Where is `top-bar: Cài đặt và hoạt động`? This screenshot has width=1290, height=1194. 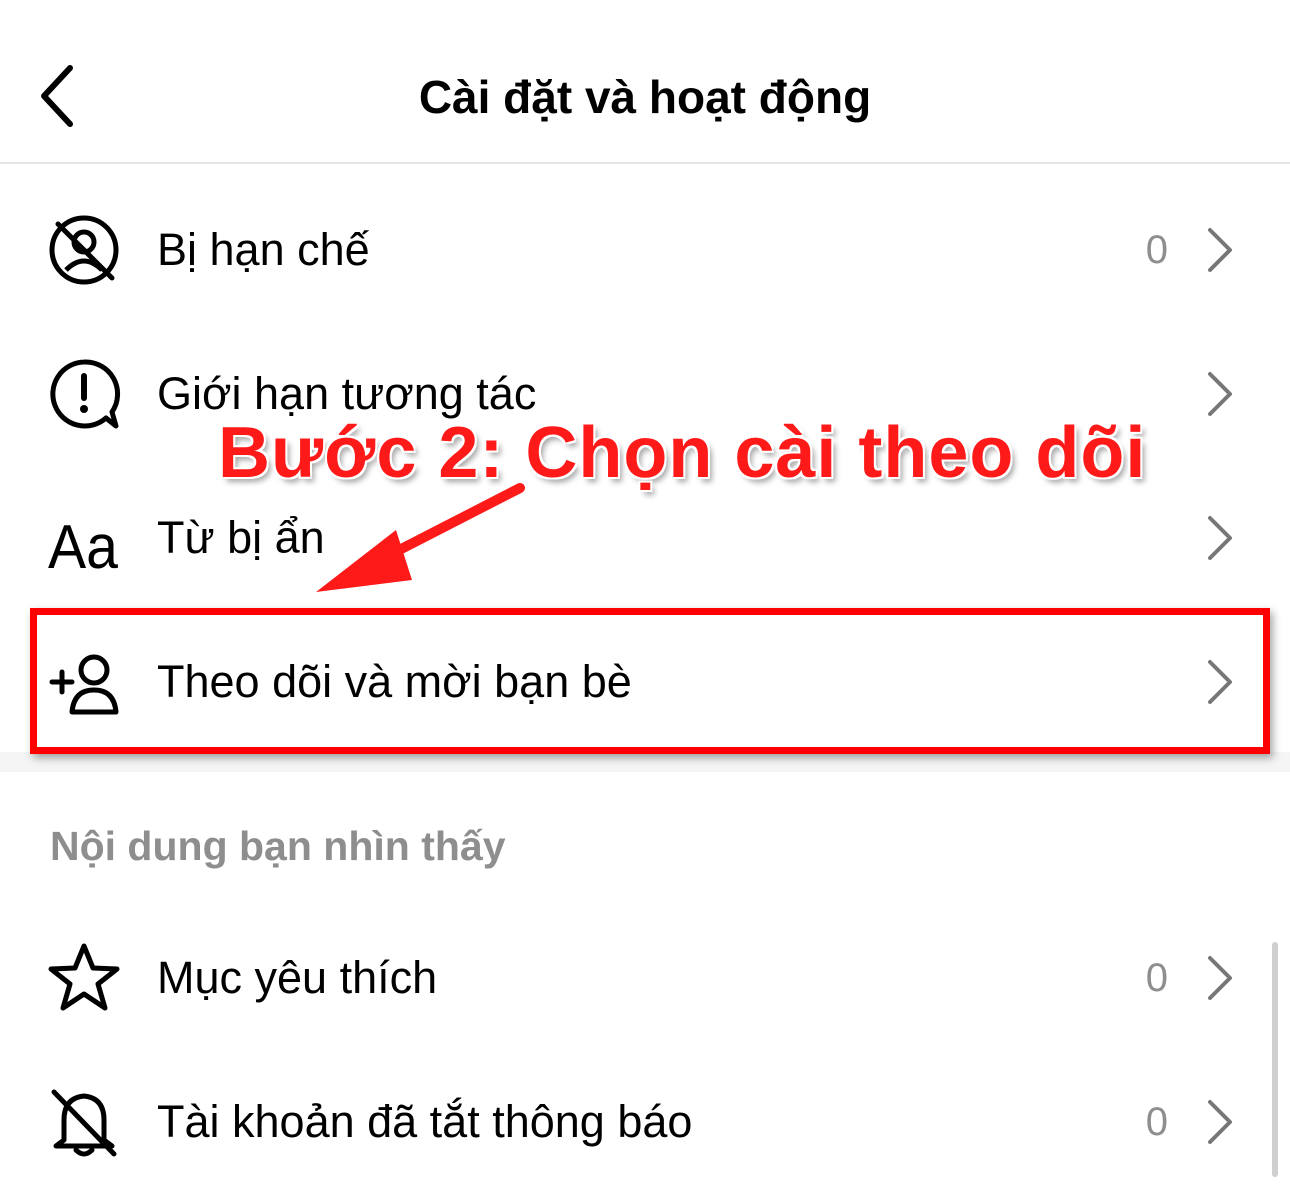 top-bar: Cài đặt và hoạt động is located at coordinates (645, 82).